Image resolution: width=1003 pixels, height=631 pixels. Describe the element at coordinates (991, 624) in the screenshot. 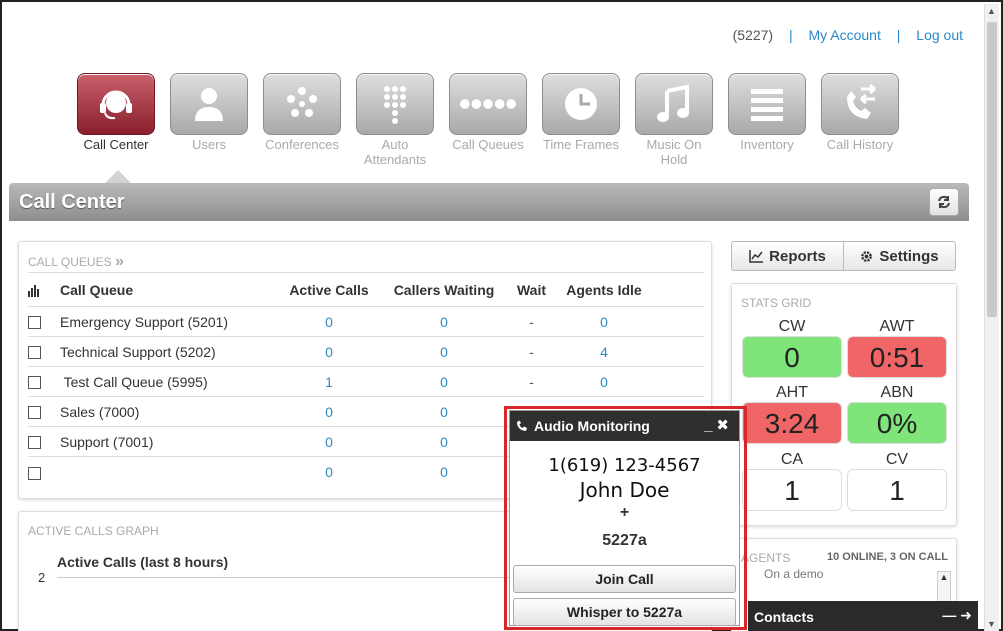

I see `scroll-down-arrow-icon: ▼` at that location.